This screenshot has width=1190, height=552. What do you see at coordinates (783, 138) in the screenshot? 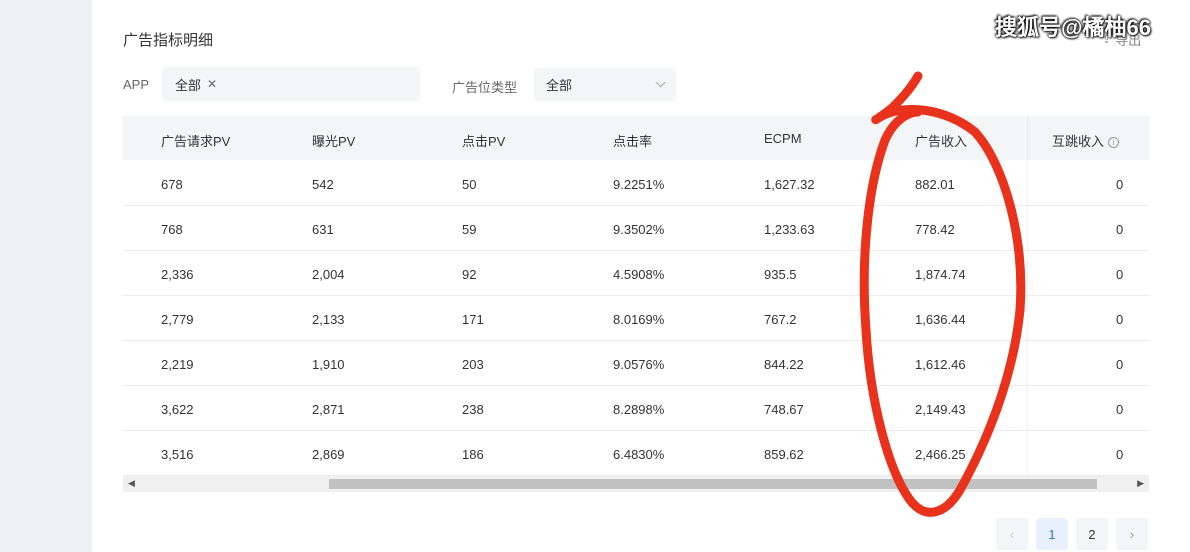
I see `header-ecpm: ECPM` at bounding box center [783, 138].